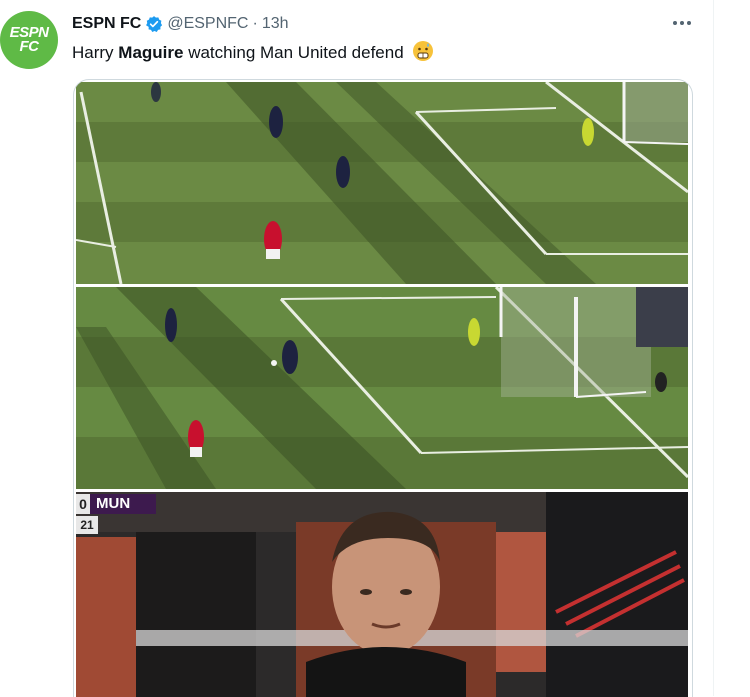 The image size is (750, 697). What do you see at coordinates (123, 504) in the screenshot?
I see `scoreboard-team: MUN` at bounding box center [123, 504].